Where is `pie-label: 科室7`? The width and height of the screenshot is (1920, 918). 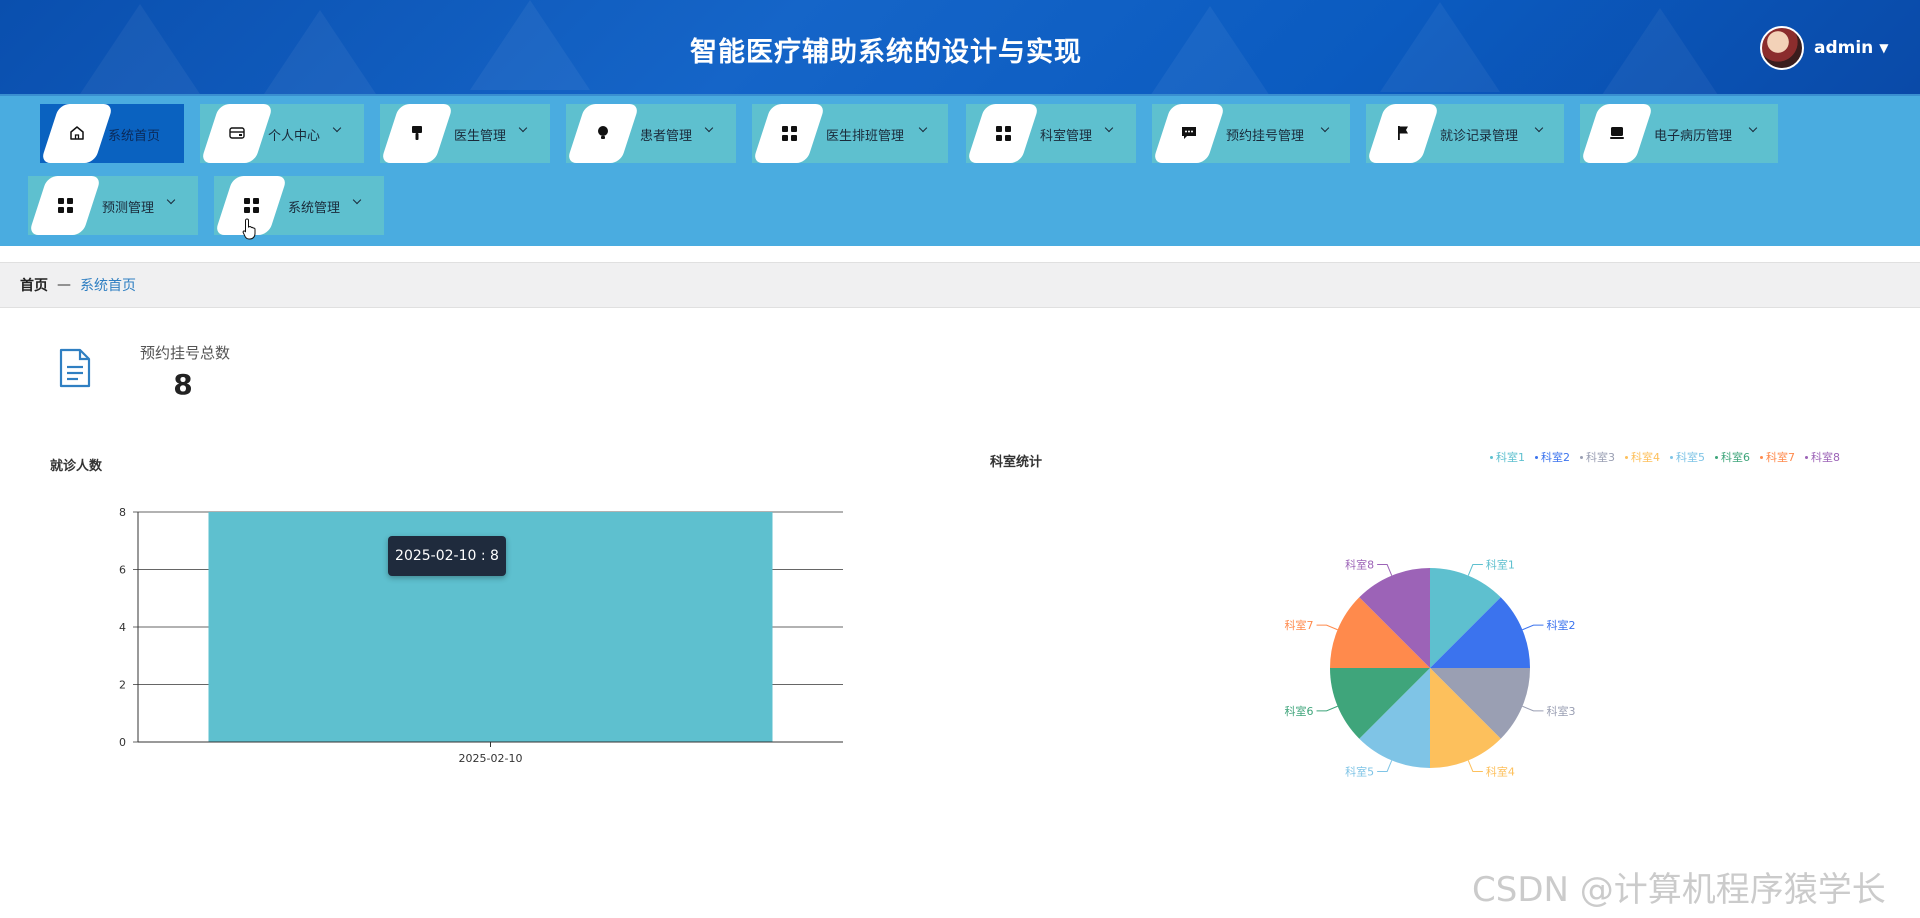 pie-label: 科室7 is located at coordinates (1299, 625).